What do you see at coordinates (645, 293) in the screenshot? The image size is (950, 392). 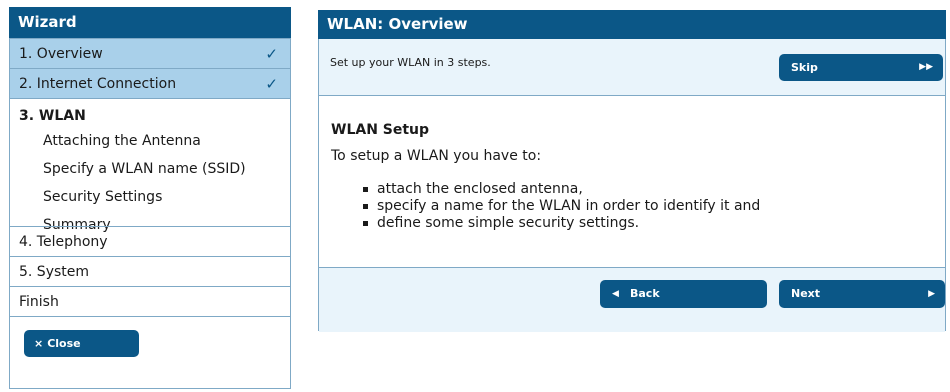 I see `back-label: Back` at bounding box center [645, 293].